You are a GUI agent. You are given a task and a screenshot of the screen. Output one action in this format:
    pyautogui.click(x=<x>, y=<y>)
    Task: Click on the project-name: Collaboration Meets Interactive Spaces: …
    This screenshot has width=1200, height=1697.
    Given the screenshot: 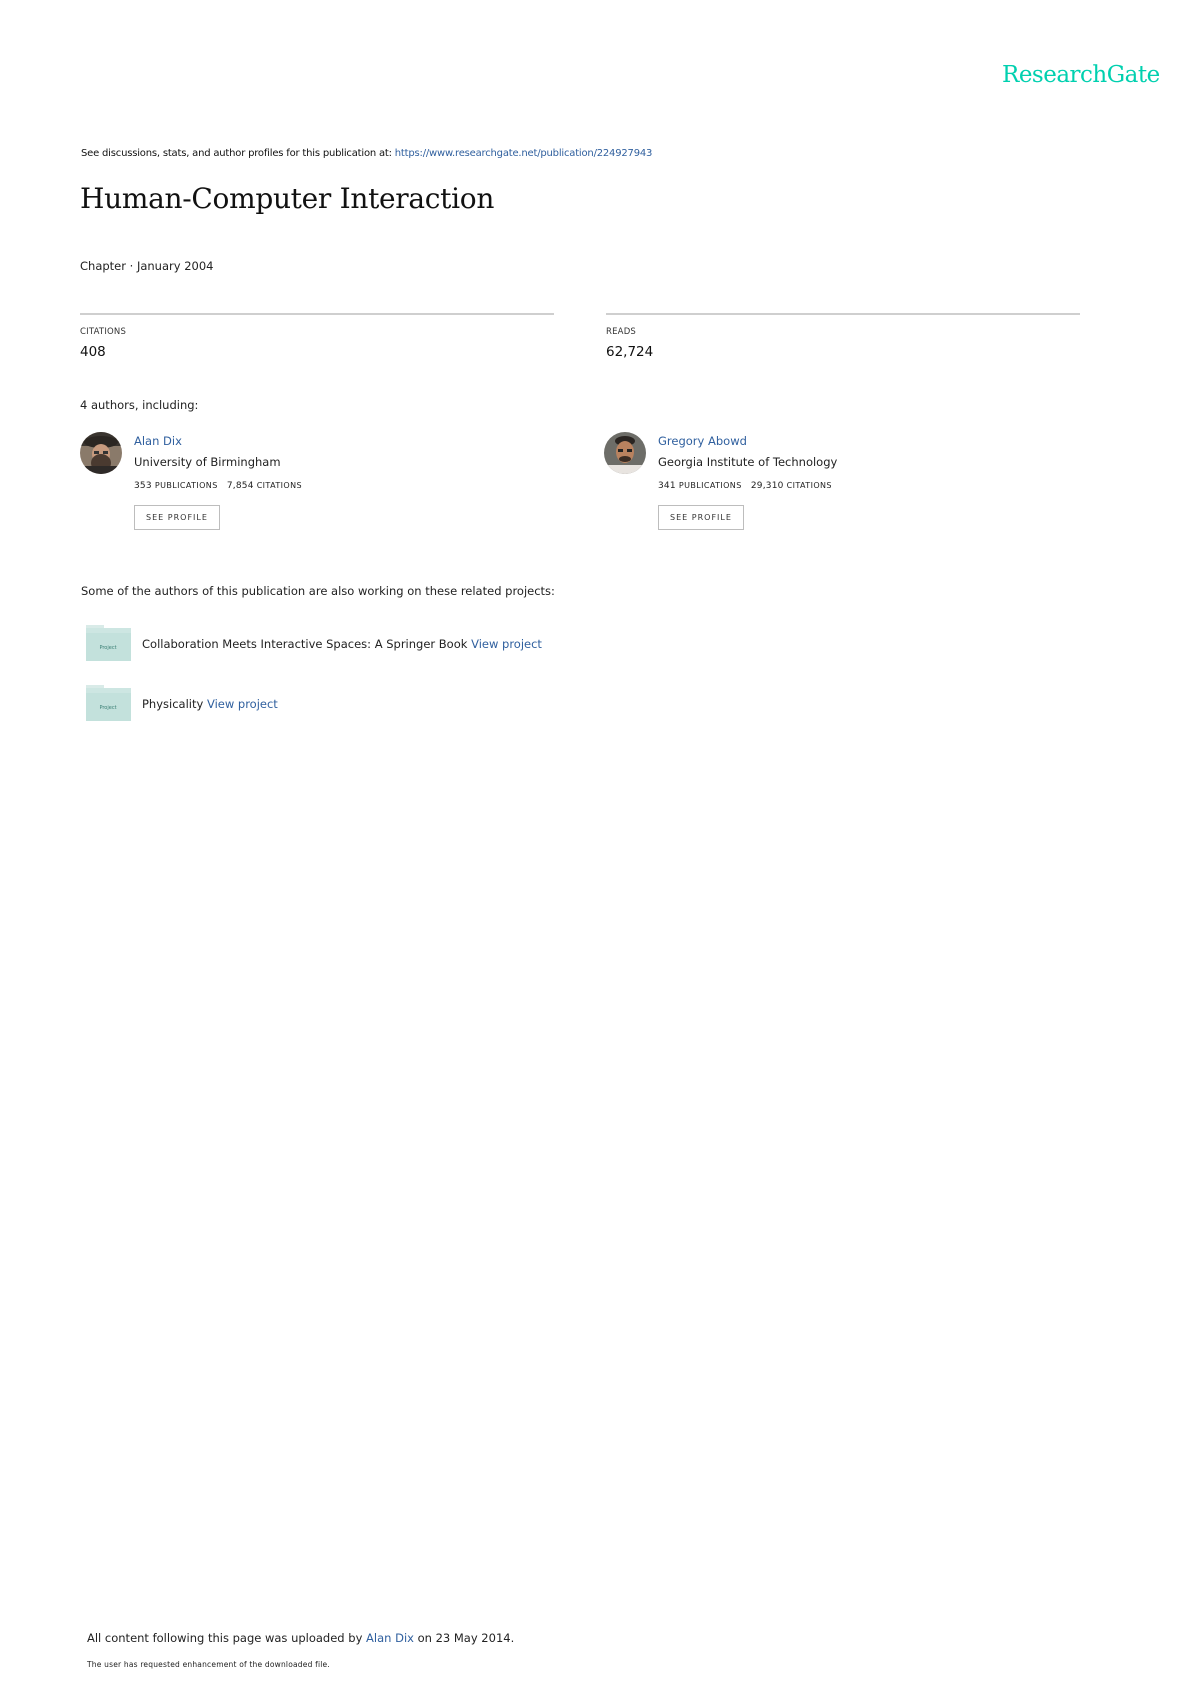 What is the action you would take?
    pyautogui.click(x=305, y=644)
    